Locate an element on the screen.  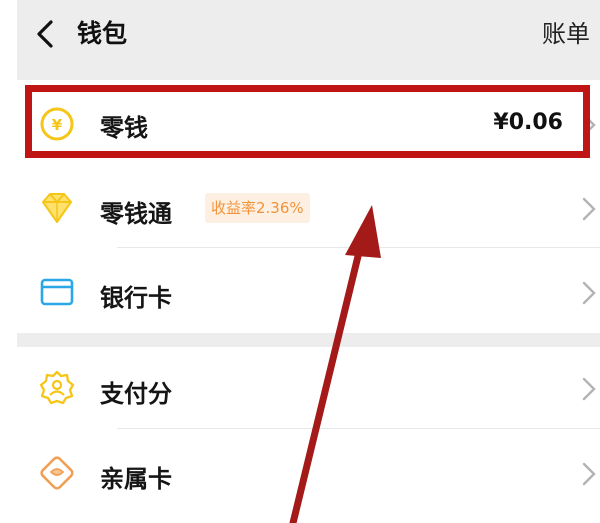
list-item-change: ¥ 零钱 ¥0.06 is located at coordinates (308, 125).